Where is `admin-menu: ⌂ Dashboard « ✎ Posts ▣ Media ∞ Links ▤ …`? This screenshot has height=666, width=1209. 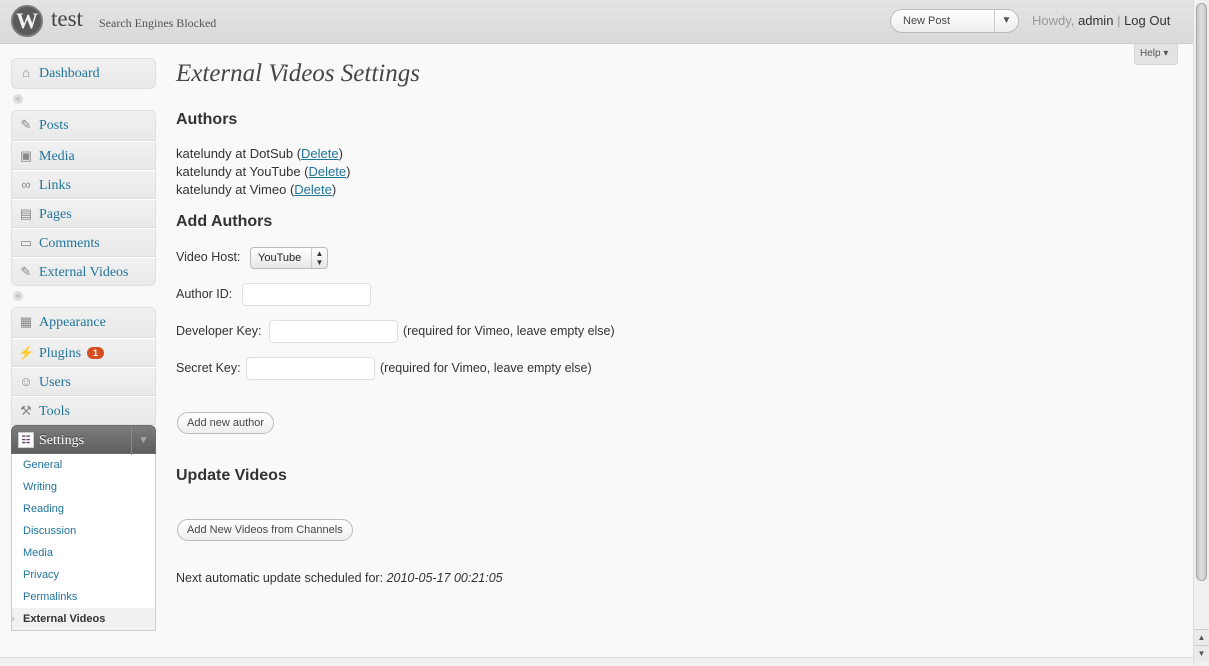 admin-menu: ⌂ Dashboard « ✎ Posts ▣ Media ∞ Links ▤ … is located at coordinates (83, 344).